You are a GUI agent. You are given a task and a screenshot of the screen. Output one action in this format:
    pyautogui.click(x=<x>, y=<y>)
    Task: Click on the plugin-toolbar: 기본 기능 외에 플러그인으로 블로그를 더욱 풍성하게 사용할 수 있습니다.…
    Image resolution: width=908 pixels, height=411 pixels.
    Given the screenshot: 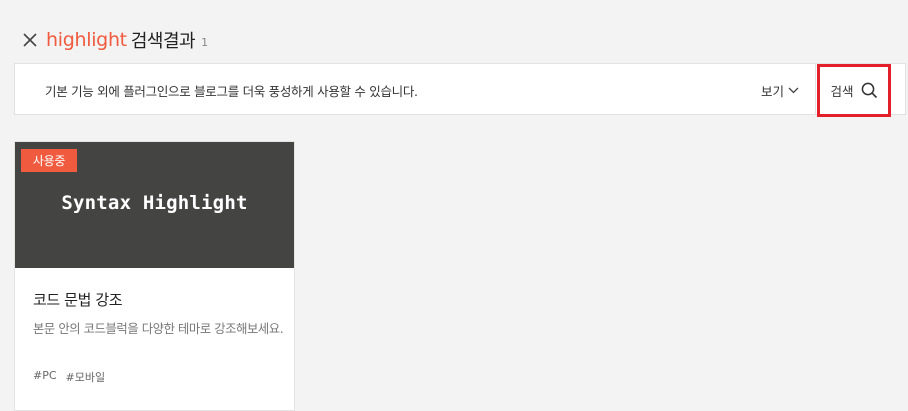 What is the action you would take?
    pyautogui.click(x=460, y=90)
    